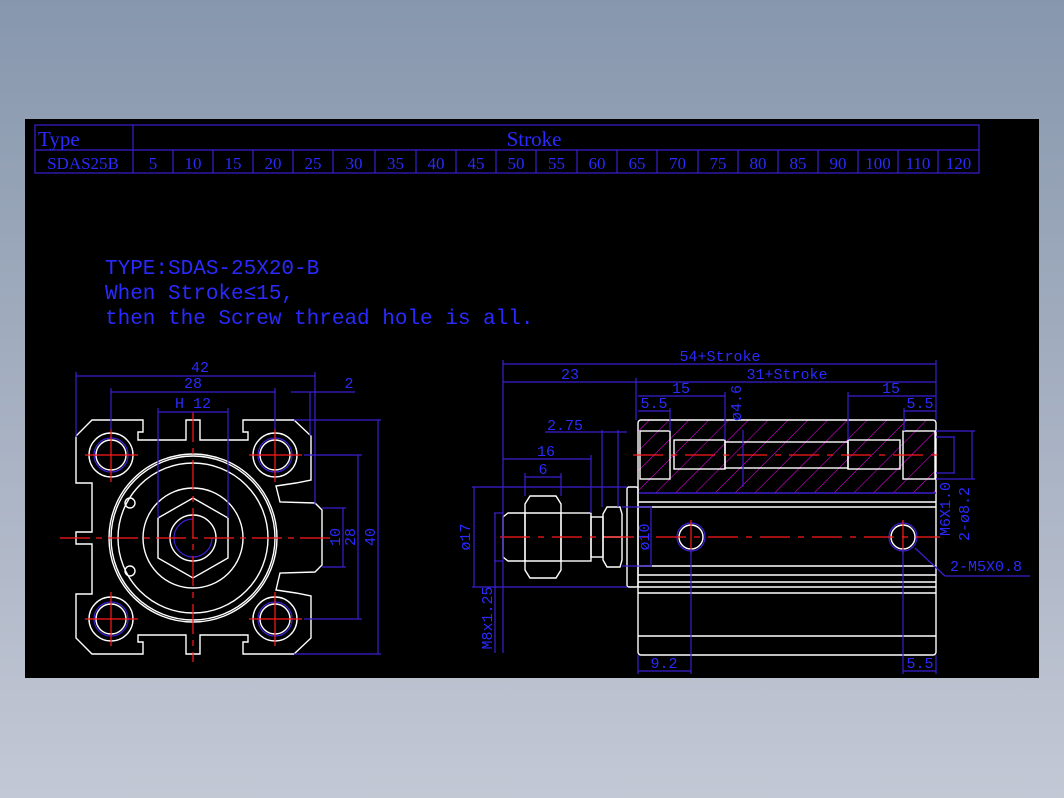  What do you see at coordinates (637, 163) in the screenshot?
I see `stroke-cell: 65` at bounding box center [637, 163].